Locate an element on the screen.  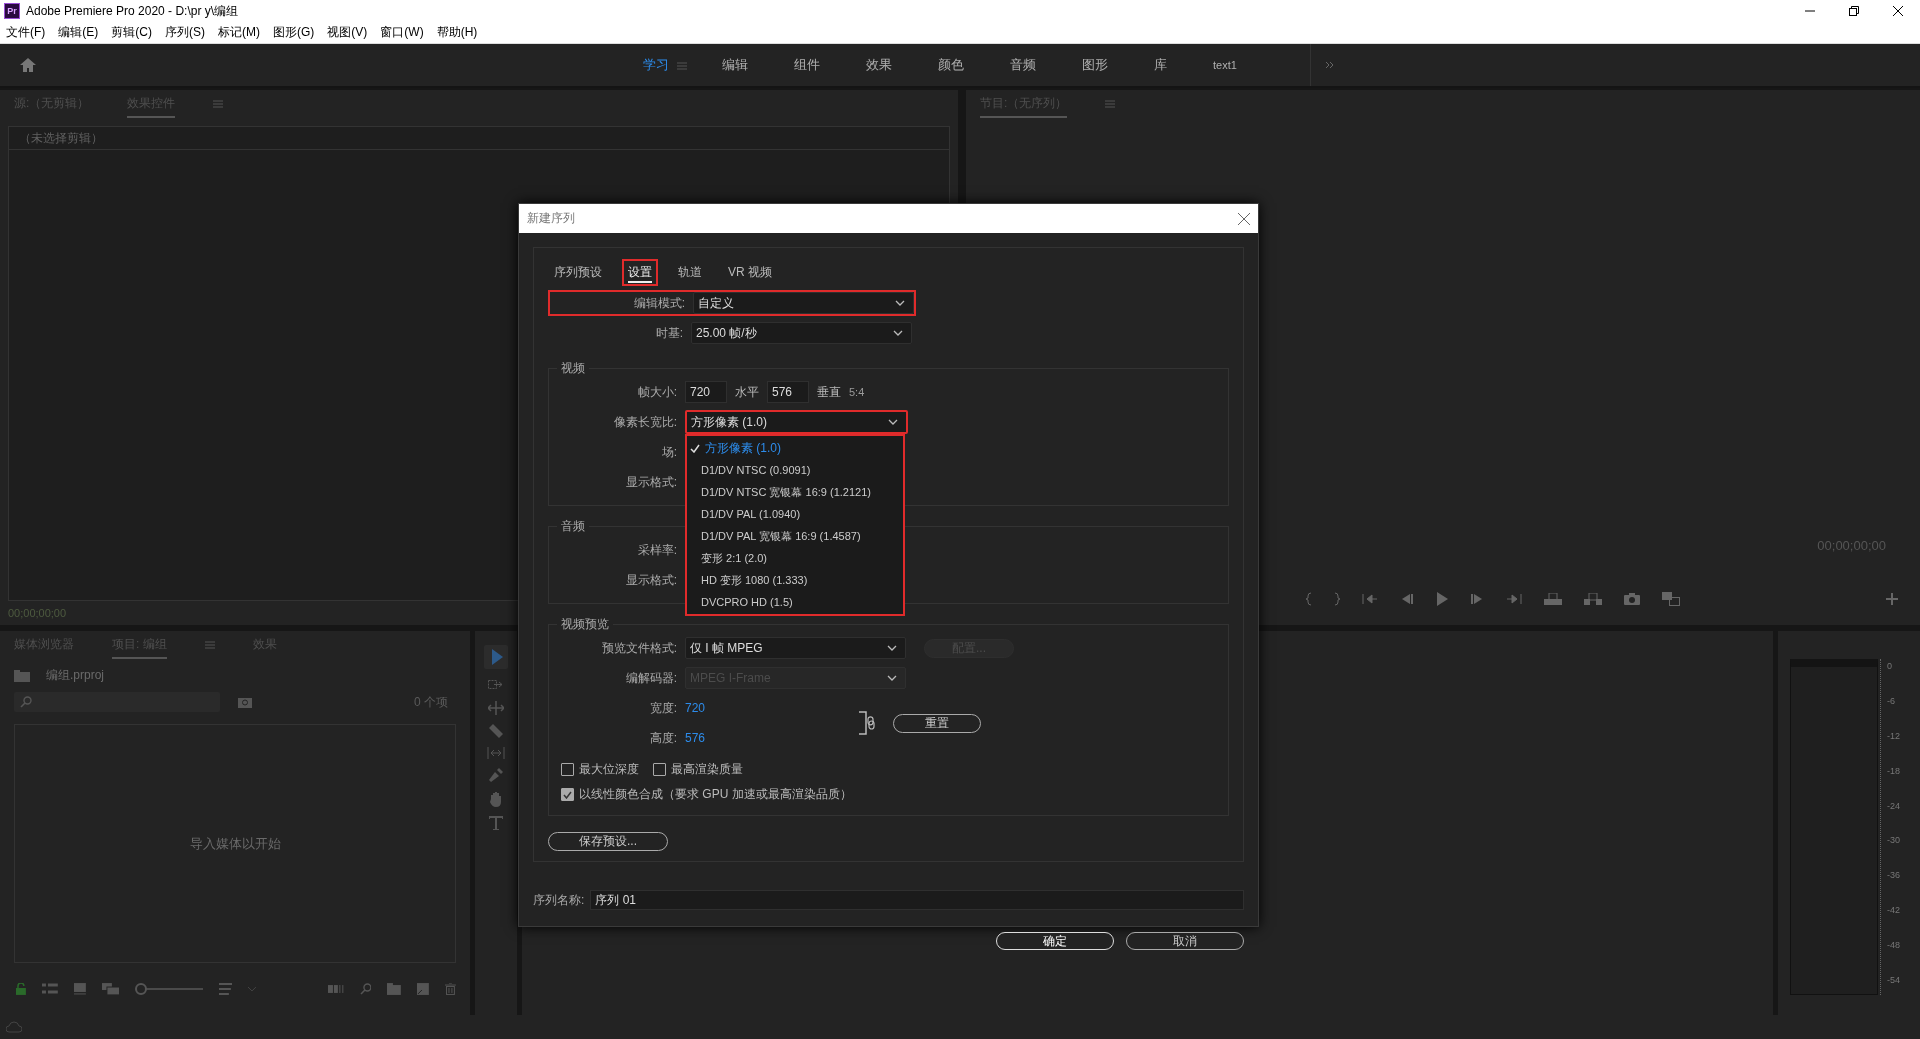
field-label: 宽度: is located at coordinates (662, 708).